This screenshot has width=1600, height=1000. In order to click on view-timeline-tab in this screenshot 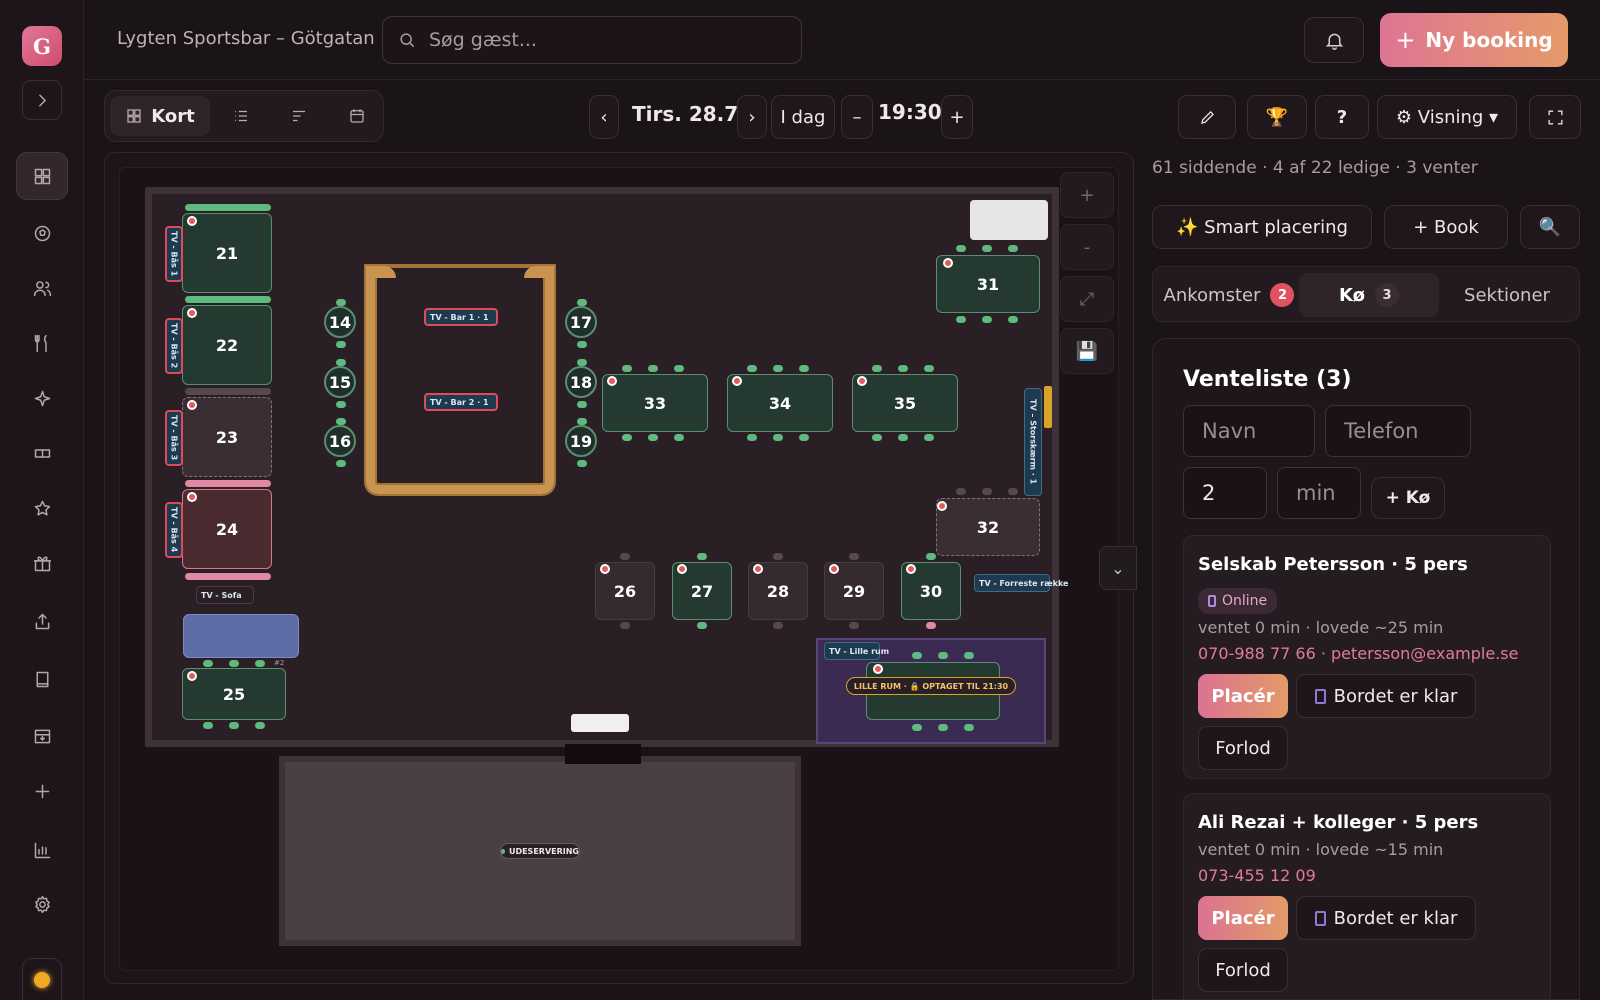, I will do `click(299, 116)`.